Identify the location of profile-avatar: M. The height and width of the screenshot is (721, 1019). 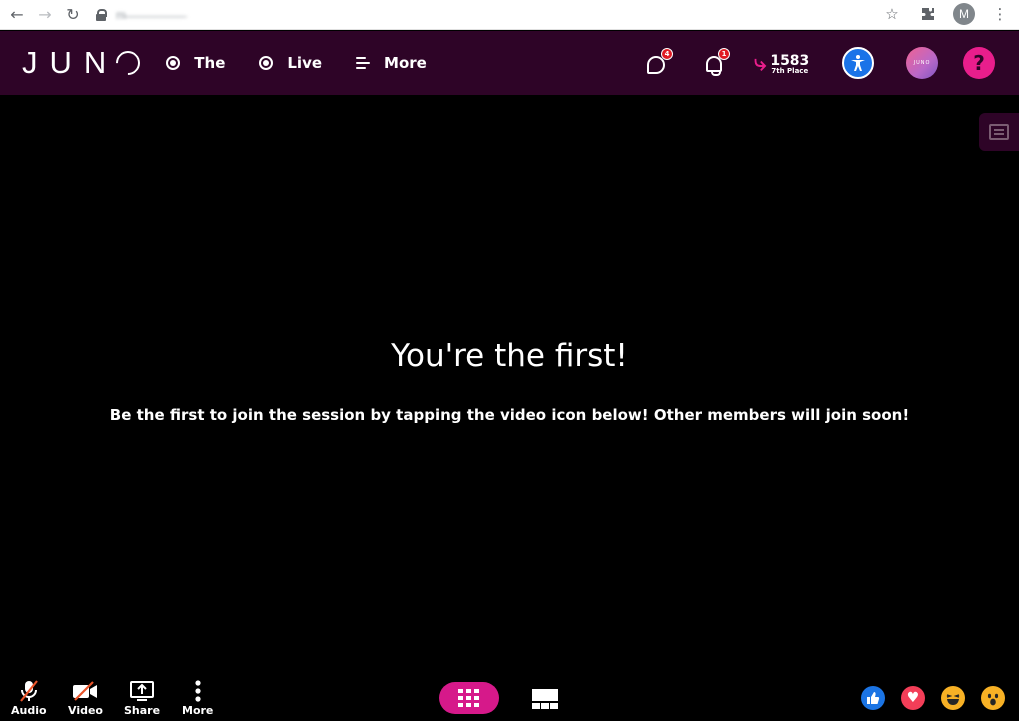
(964, 14).